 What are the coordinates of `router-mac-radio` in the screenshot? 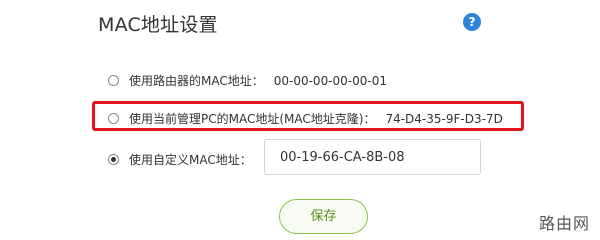 It's located at (113, 80).